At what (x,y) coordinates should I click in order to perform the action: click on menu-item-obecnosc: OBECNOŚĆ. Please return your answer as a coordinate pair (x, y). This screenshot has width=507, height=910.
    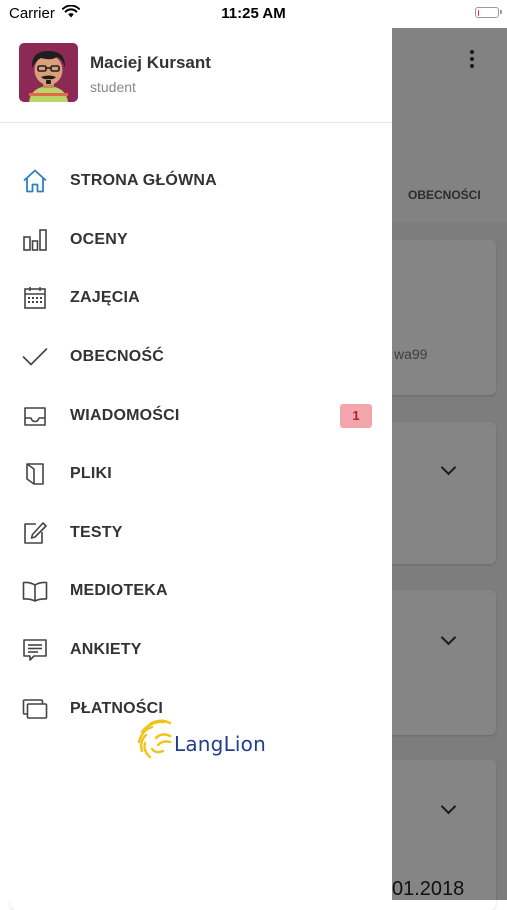
    Looking at the image, I should click on (196, 357).